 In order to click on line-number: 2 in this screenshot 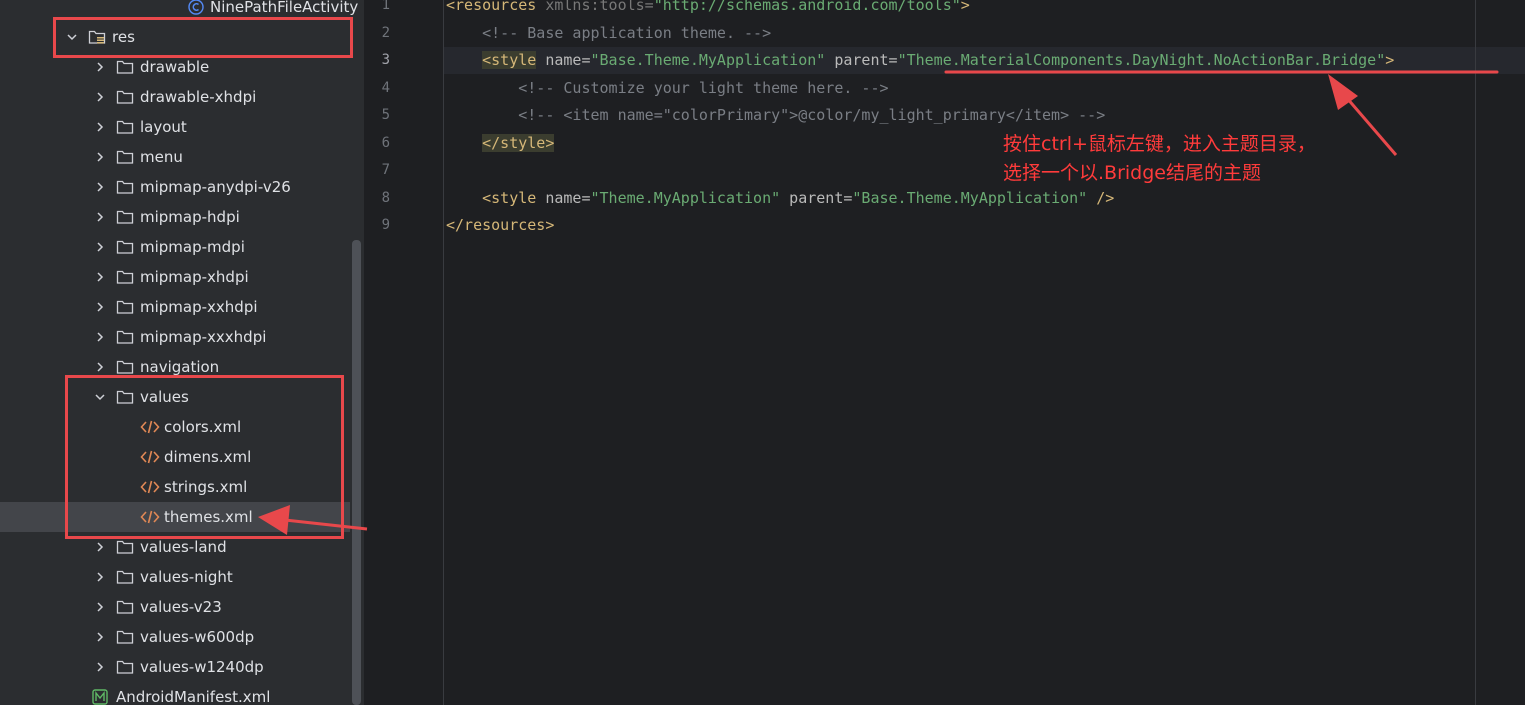, I will do `click(385, 32)`.